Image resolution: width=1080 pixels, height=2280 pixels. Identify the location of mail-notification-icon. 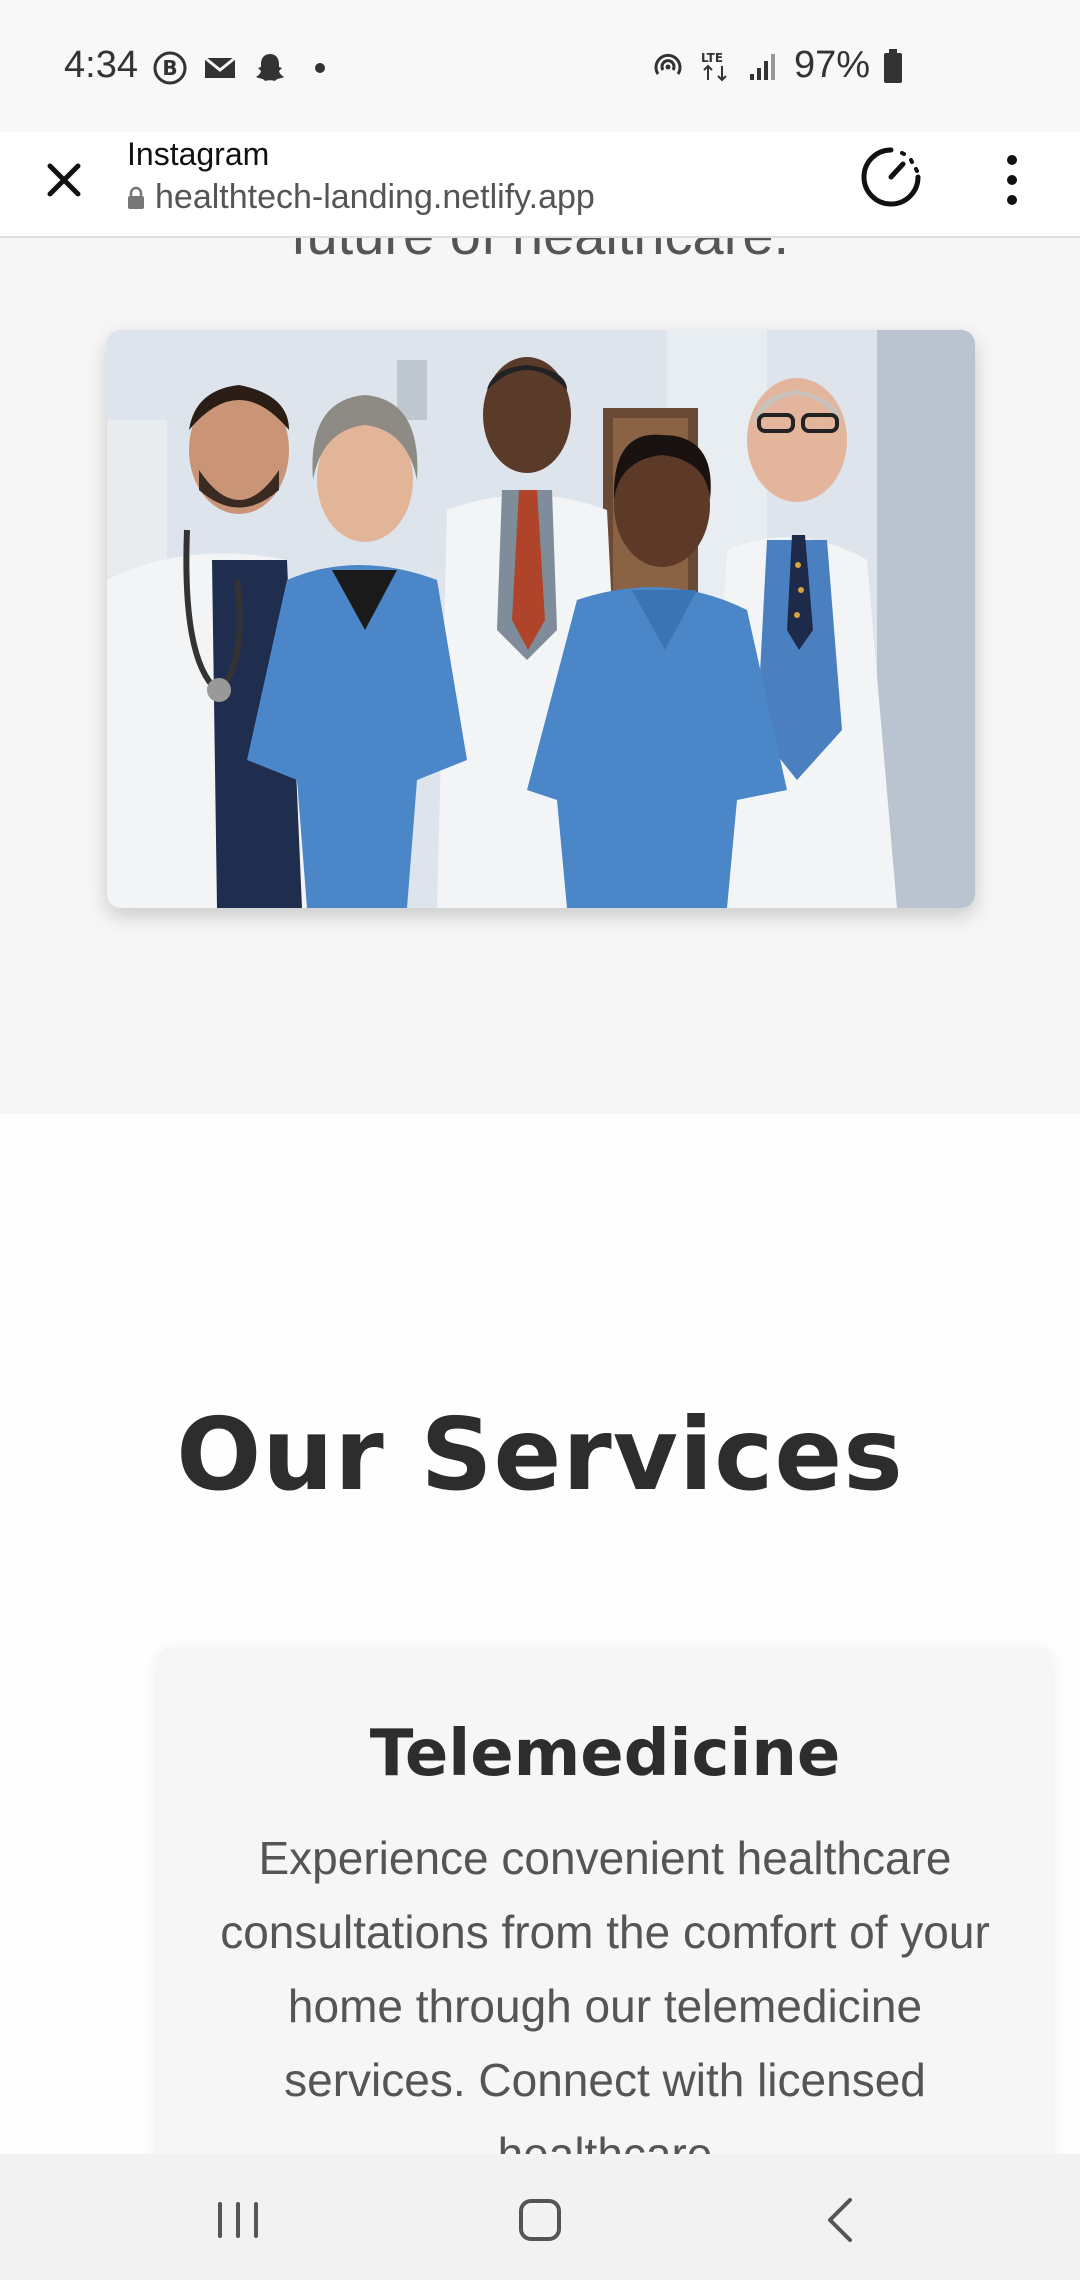
(220, 67).